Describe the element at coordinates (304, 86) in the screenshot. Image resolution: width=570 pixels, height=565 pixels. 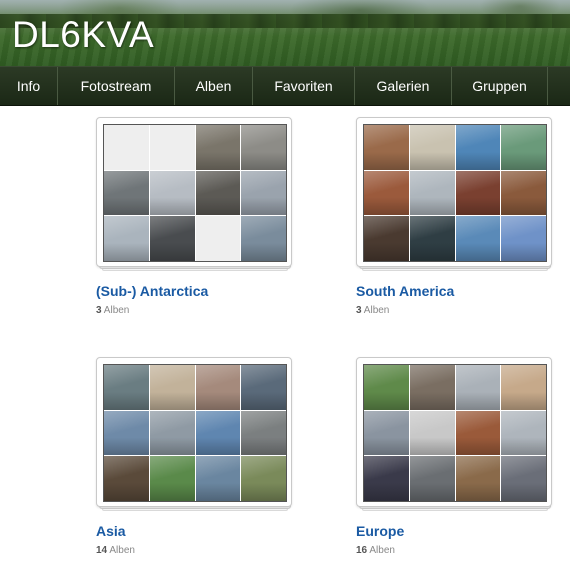
I see `nav-item-favoriten: Favoriten` at that location.